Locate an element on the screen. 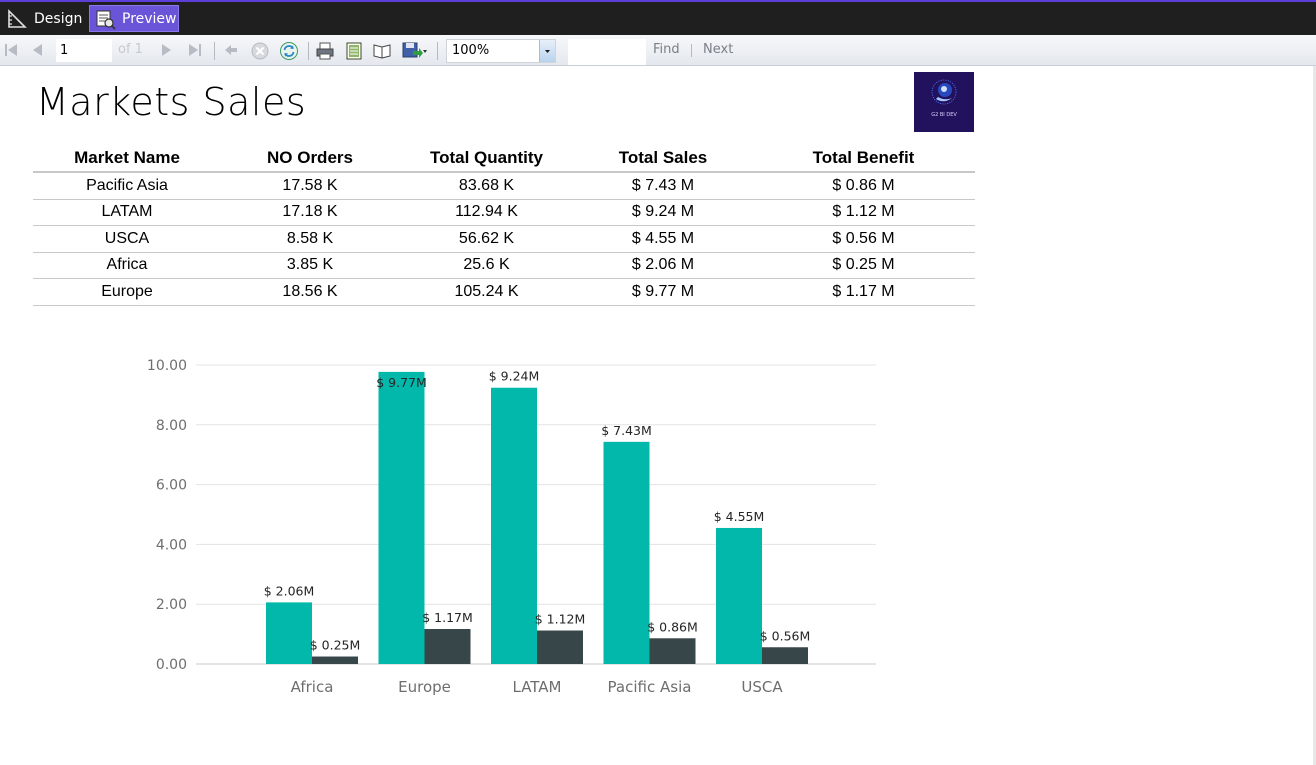  data-label: $ 1.17M is located at coordinates (447, 617).